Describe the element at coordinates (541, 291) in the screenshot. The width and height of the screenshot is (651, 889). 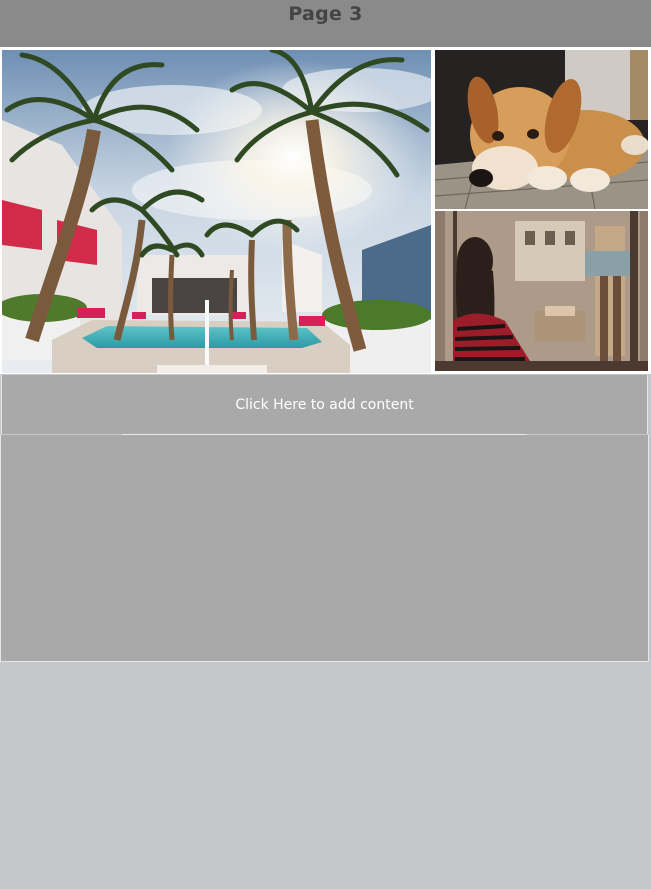
I see `girl-at-shop-window-photo` at that location.